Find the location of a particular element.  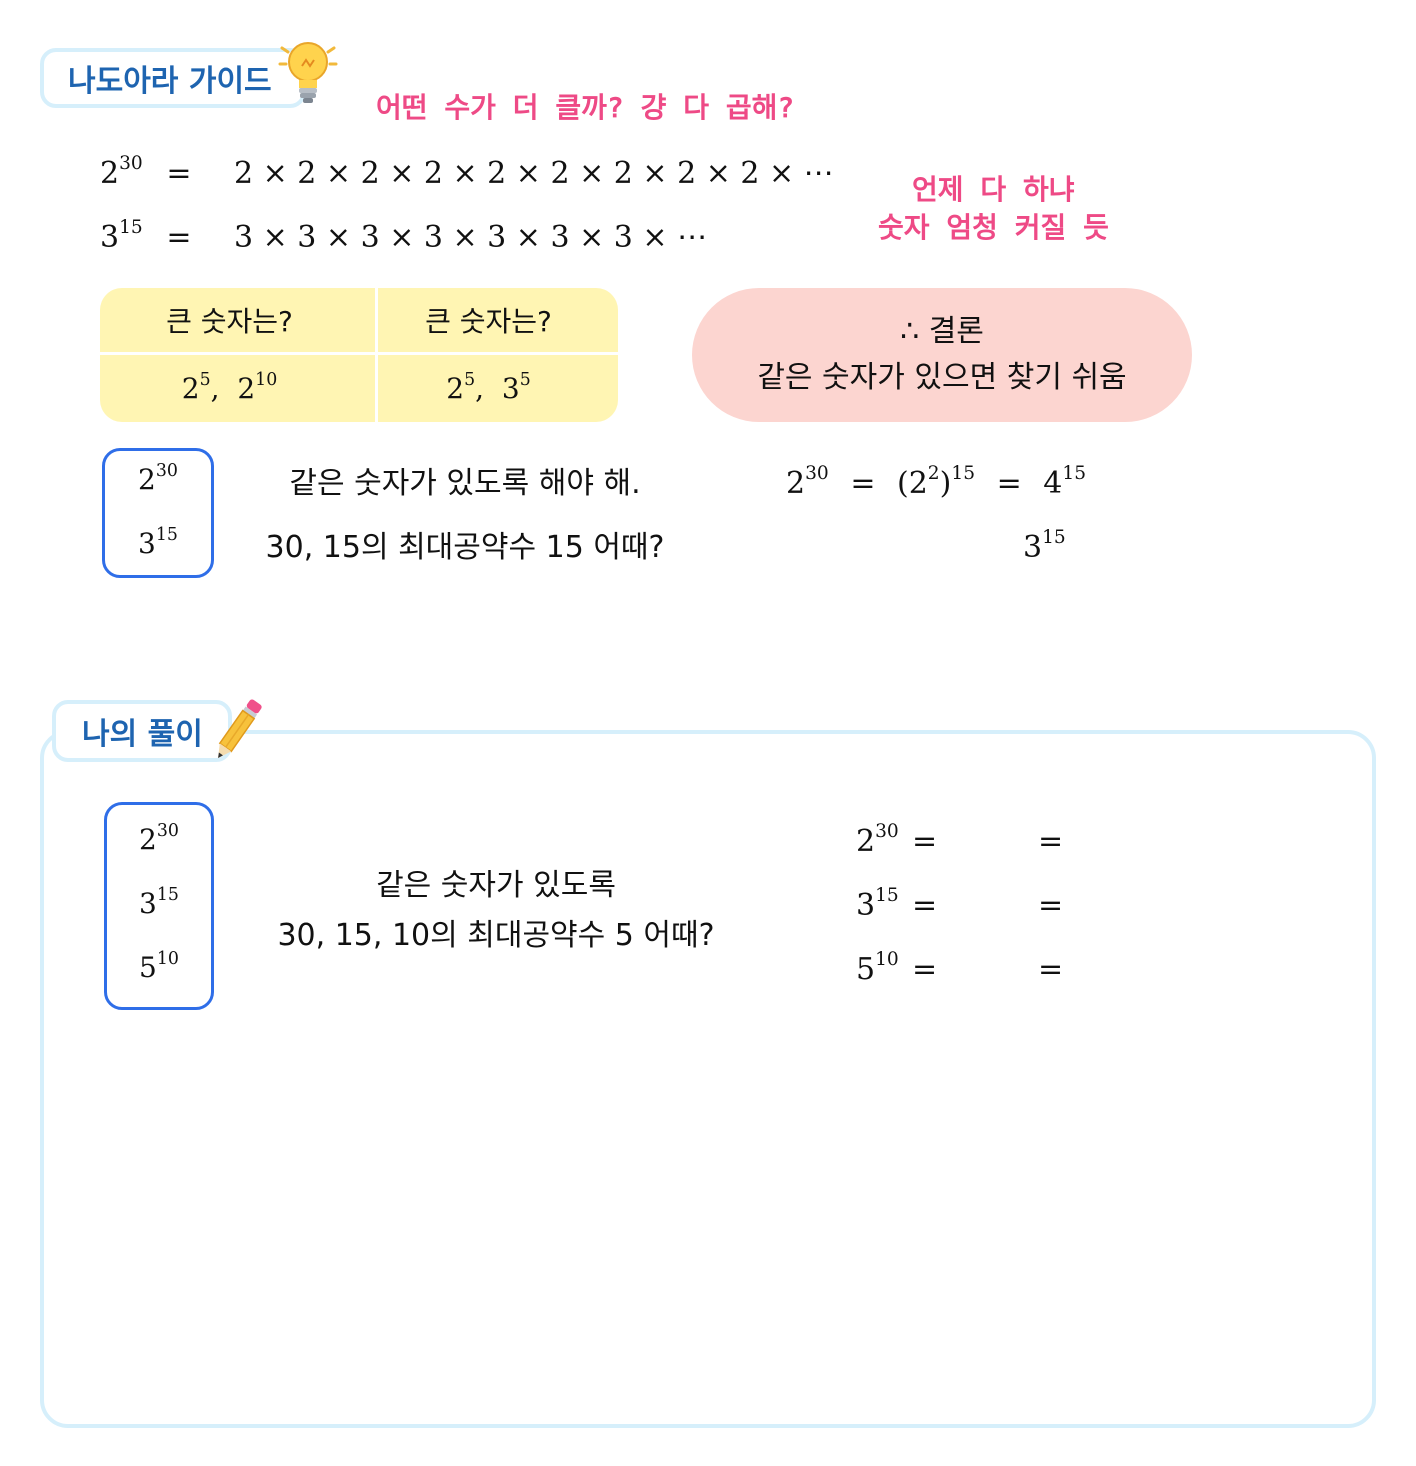

guide-tab: 나도아라 가이드 is located at coordinates (173, 78).